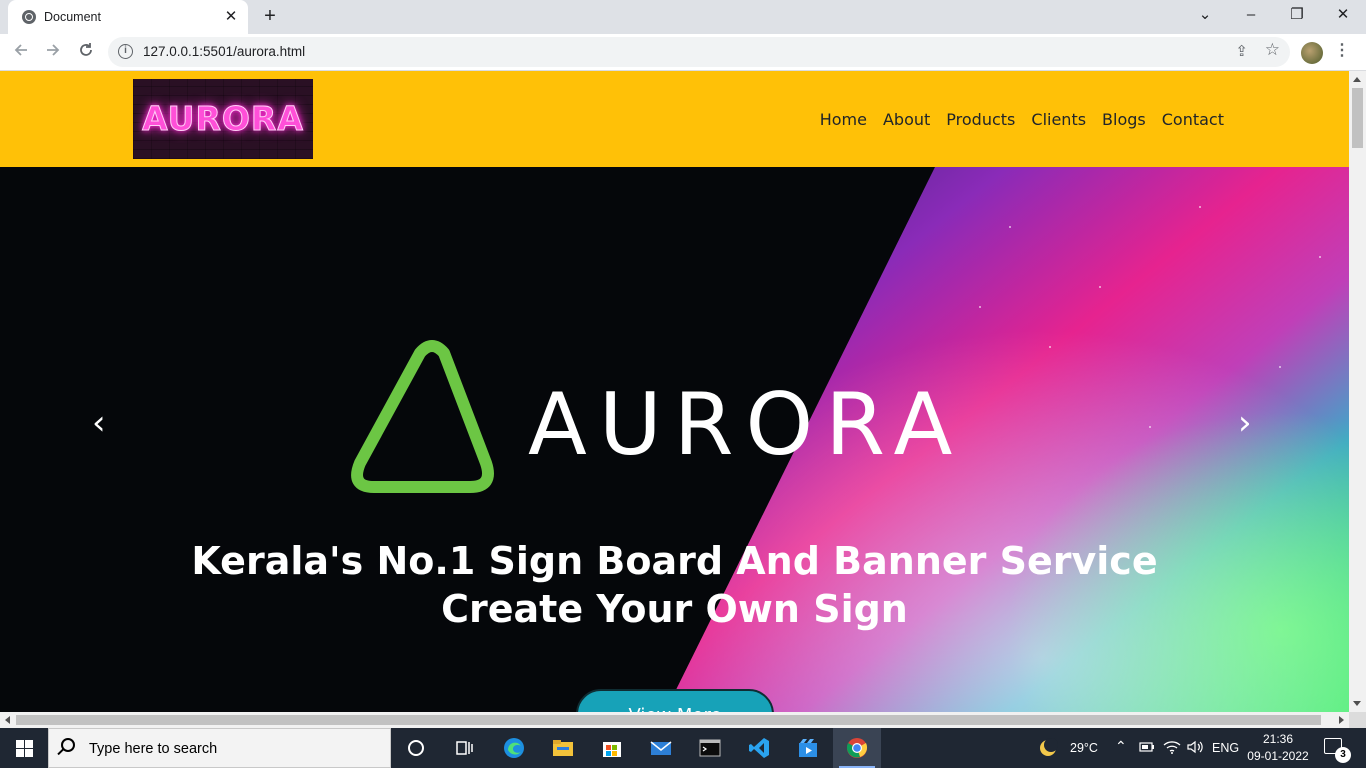 This screenshot has height=781, width=1366. What do you see at coordinates (514, 748) in the screenshot?
I see `edge-icon` at bounding box center [514, 748].